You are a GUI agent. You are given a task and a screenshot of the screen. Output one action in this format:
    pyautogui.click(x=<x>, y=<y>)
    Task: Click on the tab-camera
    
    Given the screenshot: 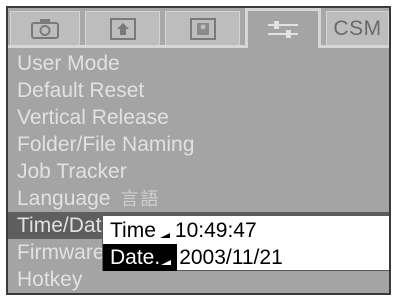 What is the action you would take?
    pyautogui.click(x=45, y=28)
    